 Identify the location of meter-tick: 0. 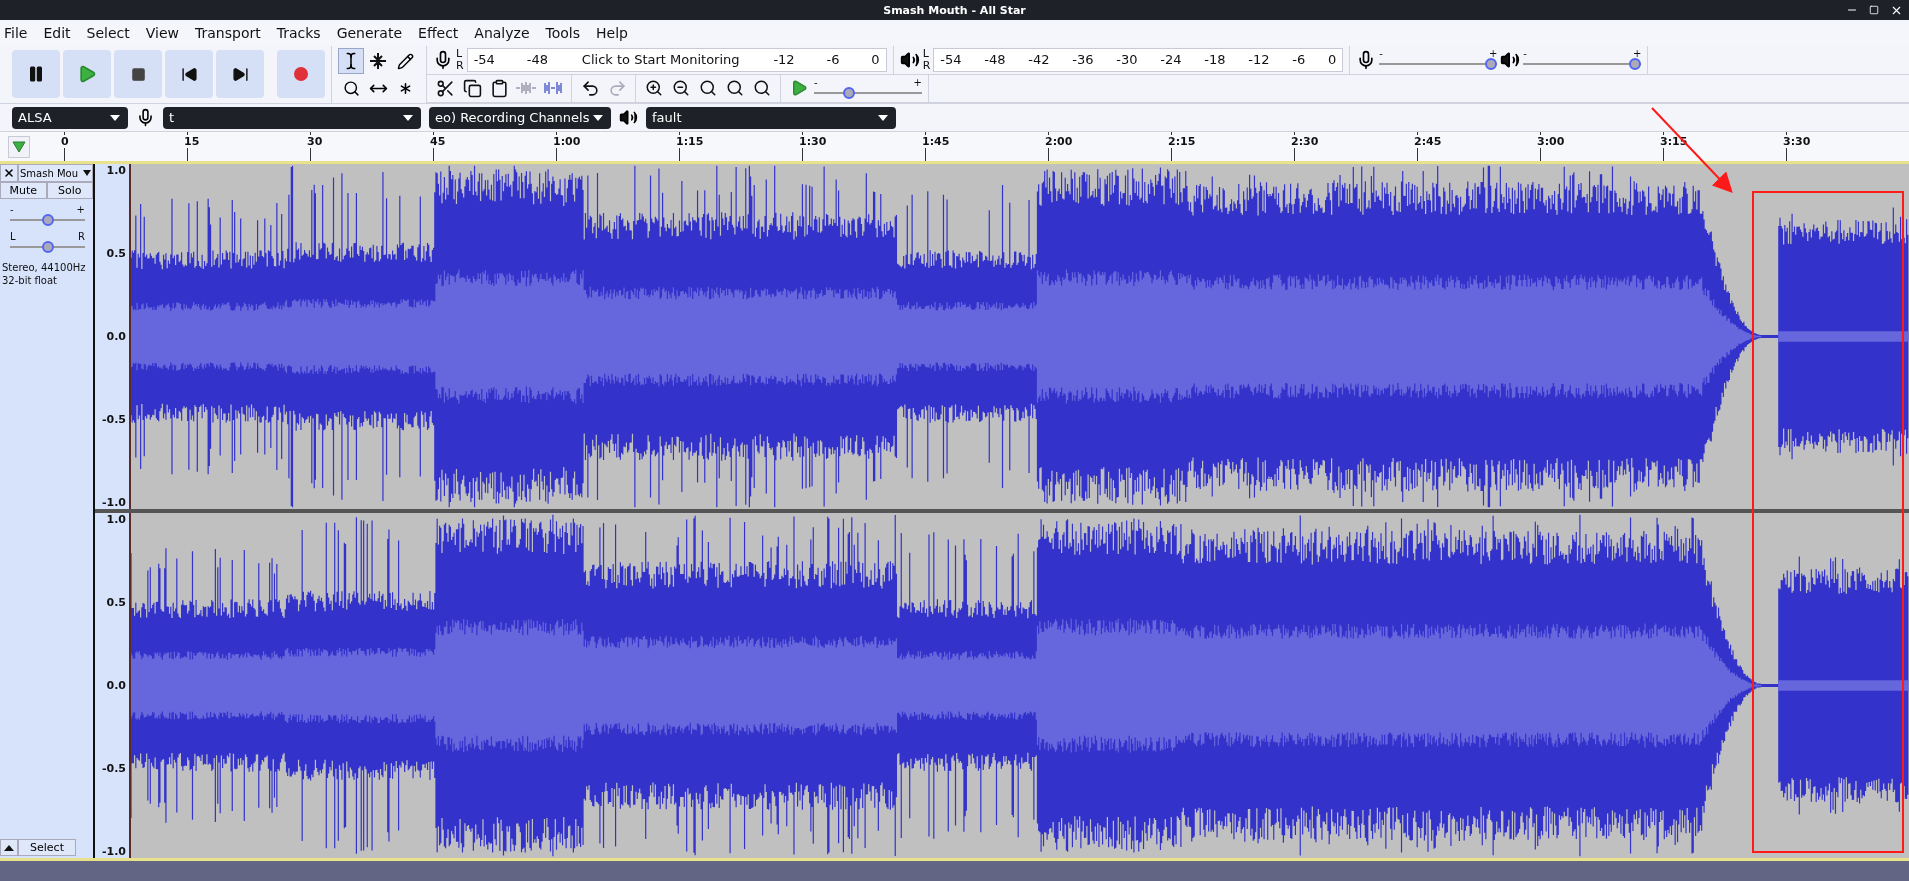
(875, 60).